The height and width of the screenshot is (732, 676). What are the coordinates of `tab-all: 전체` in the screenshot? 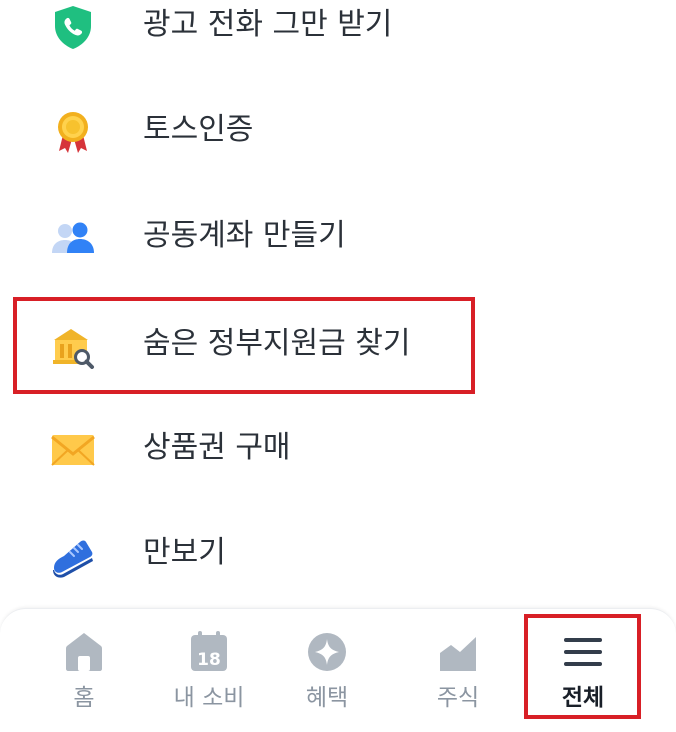 It's located at (583, 670).